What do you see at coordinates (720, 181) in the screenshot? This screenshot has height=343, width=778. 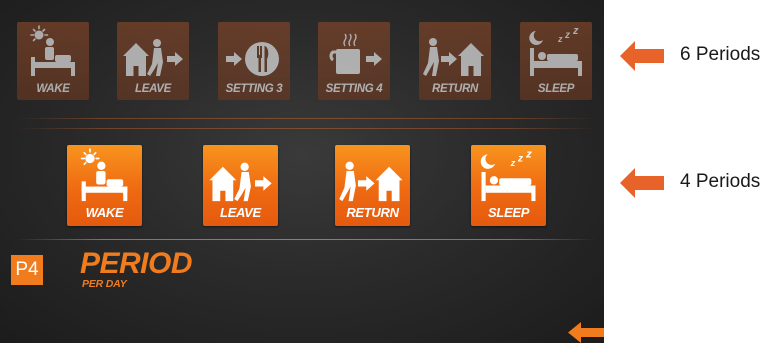 I see `annotation-four-periods: 4 Periods` at bounding box center [720, 181].